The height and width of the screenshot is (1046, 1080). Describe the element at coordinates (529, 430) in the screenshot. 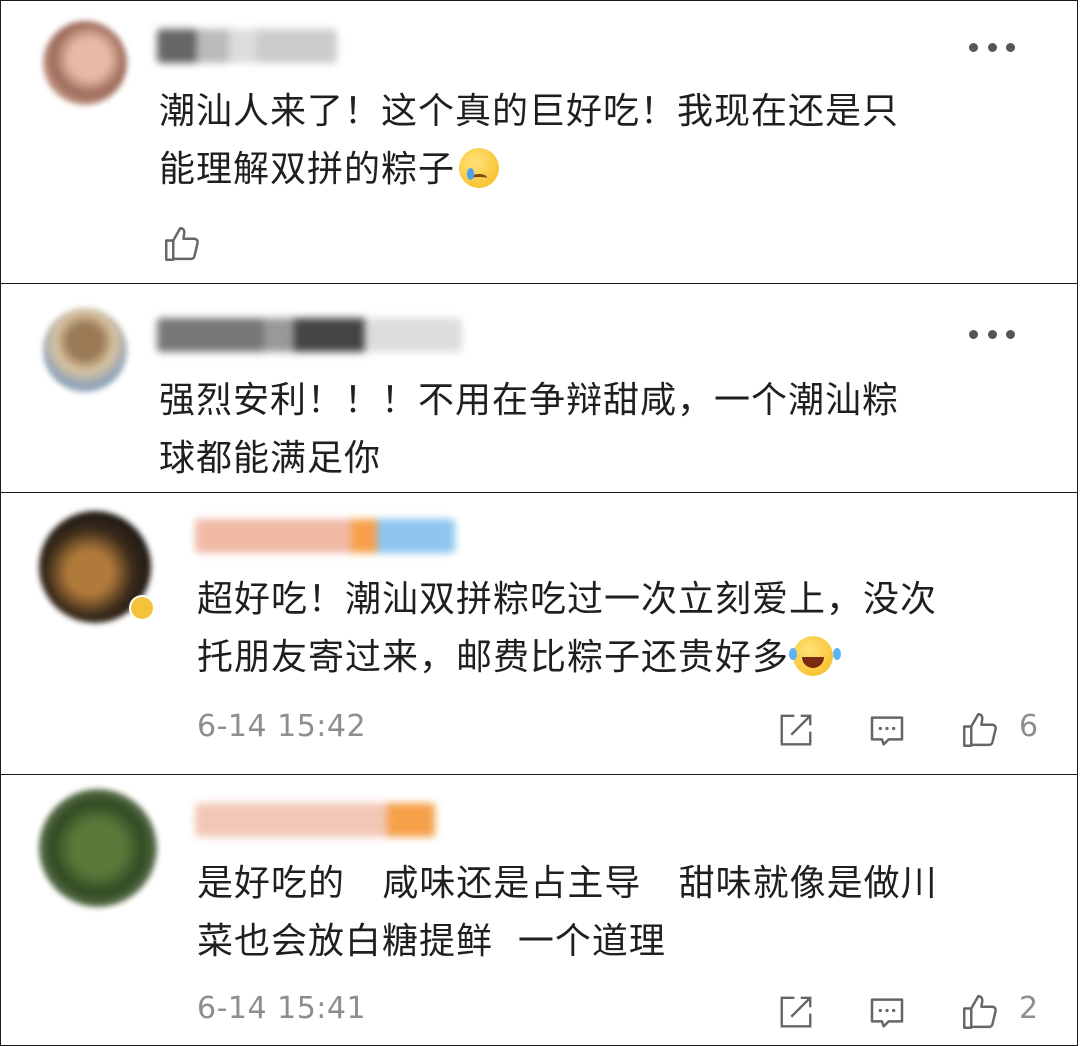

I see `comment-text: 强烈安利！！！不用在争辩甜咸，一个潮汕粽 球都能满足你` at that location.